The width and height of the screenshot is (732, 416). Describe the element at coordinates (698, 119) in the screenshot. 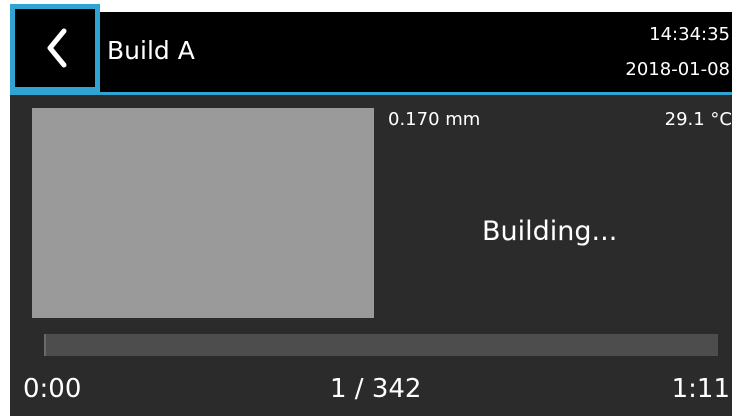

I see `temperature-readout: 29.1 °C` at that location.